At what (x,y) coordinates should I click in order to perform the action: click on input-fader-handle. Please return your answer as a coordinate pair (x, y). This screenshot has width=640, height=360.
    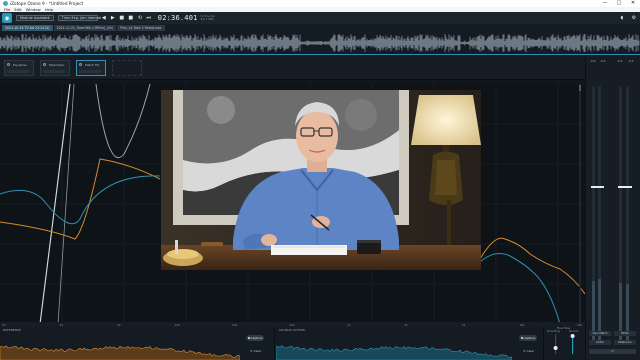
    Looking at the image, I should click on (600, 187).